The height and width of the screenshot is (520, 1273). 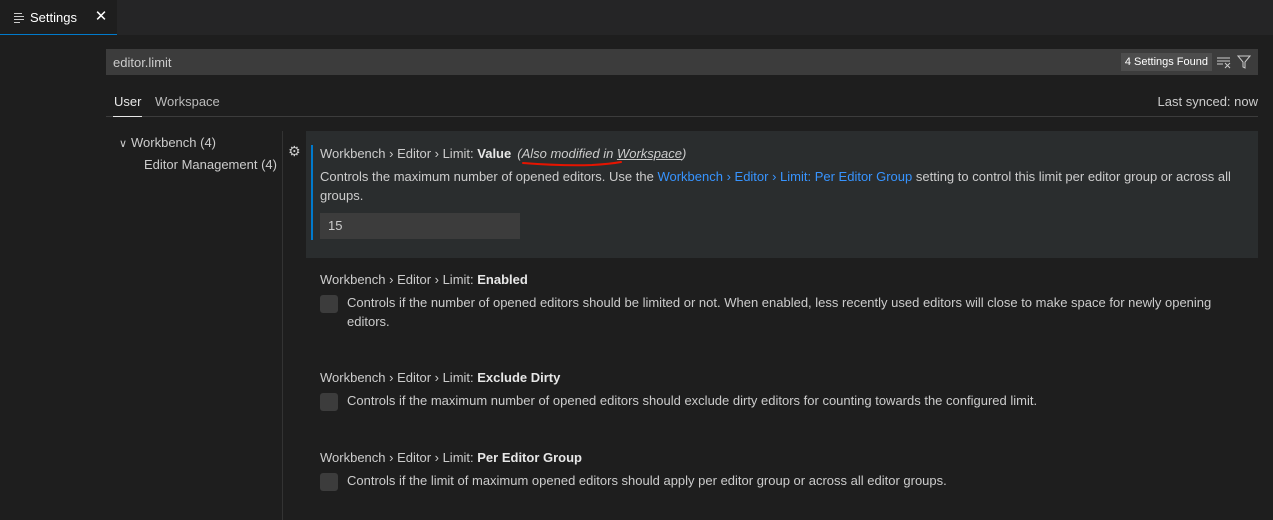 What do you see at coordinates (167, 142) in the screenshot?
I see `toc-item-workbench: ∨ Workbench (4)` at bounding box center [167, 142].